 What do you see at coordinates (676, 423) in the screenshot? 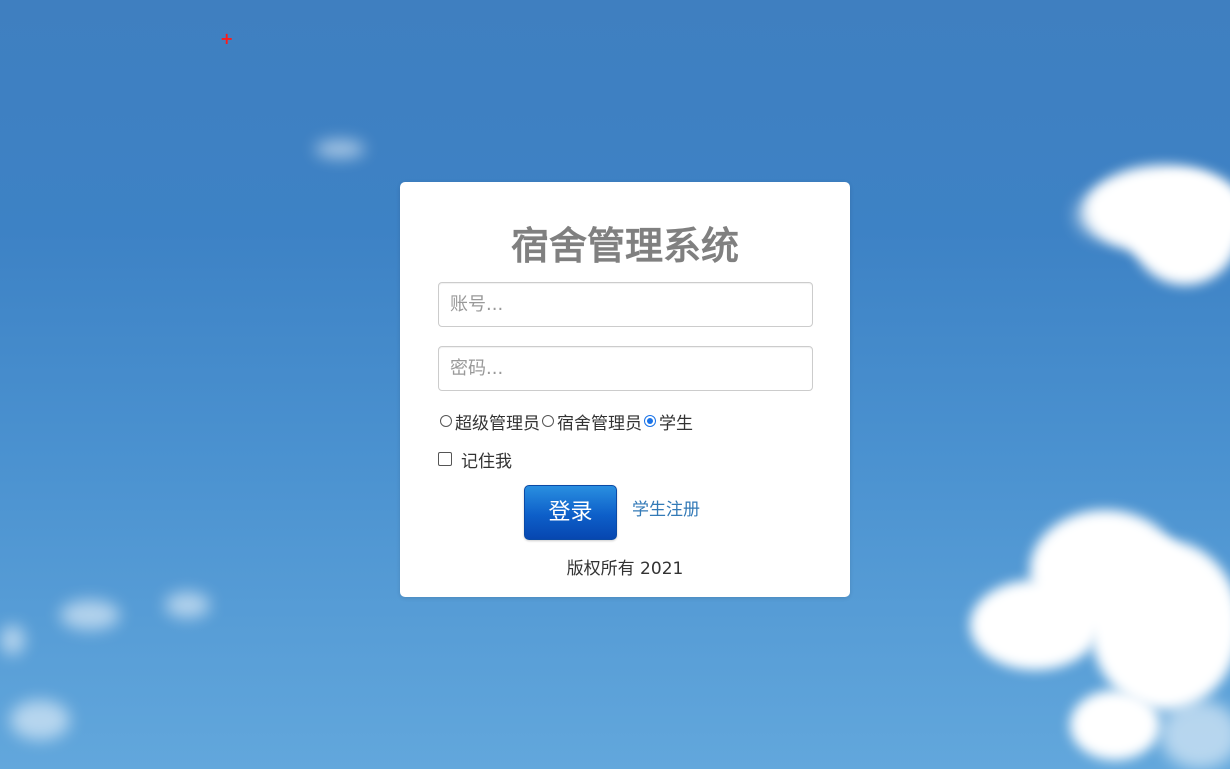
I see `role-label: 学生` at bounding box center [676, 423].